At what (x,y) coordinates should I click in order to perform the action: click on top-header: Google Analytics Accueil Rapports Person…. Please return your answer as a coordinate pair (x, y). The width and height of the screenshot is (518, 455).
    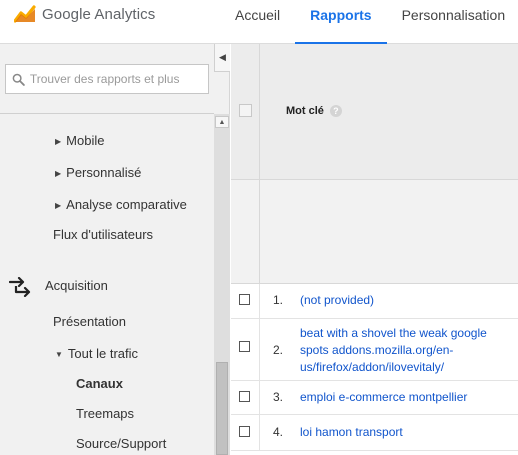
    Looking at the image, I should click on (259, 22).